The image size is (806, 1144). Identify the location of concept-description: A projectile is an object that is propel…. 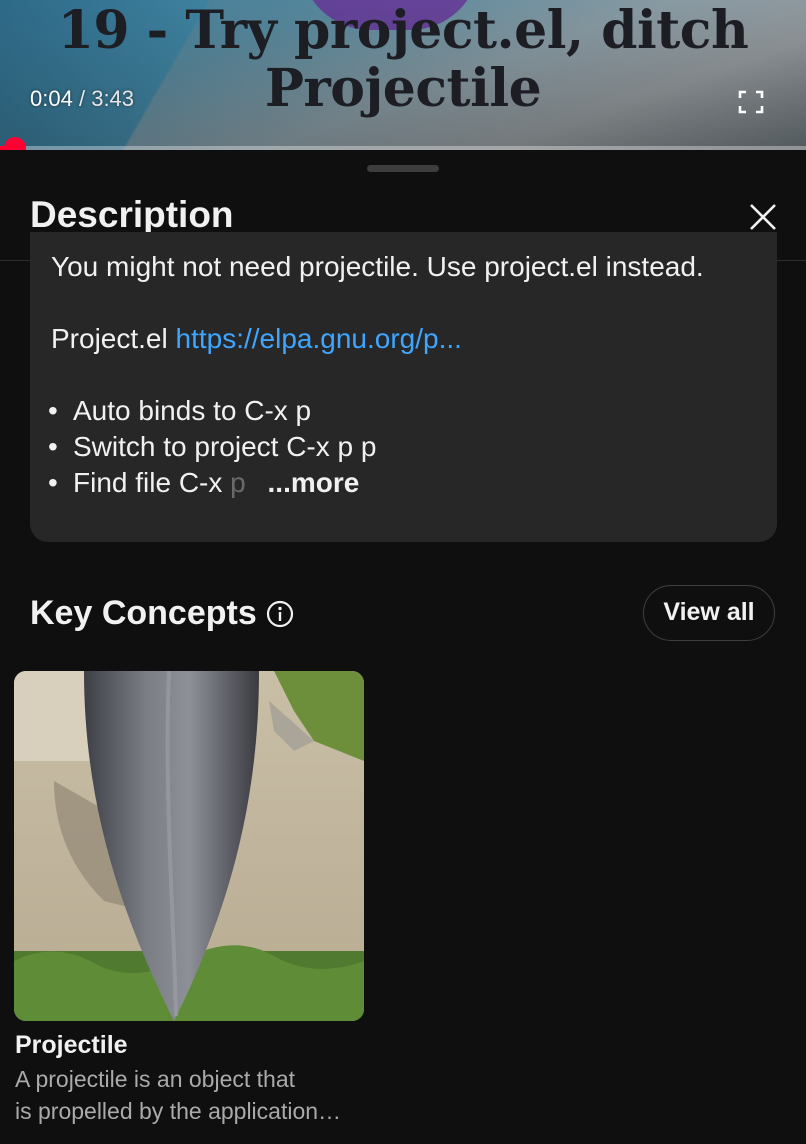
(190, 1095).